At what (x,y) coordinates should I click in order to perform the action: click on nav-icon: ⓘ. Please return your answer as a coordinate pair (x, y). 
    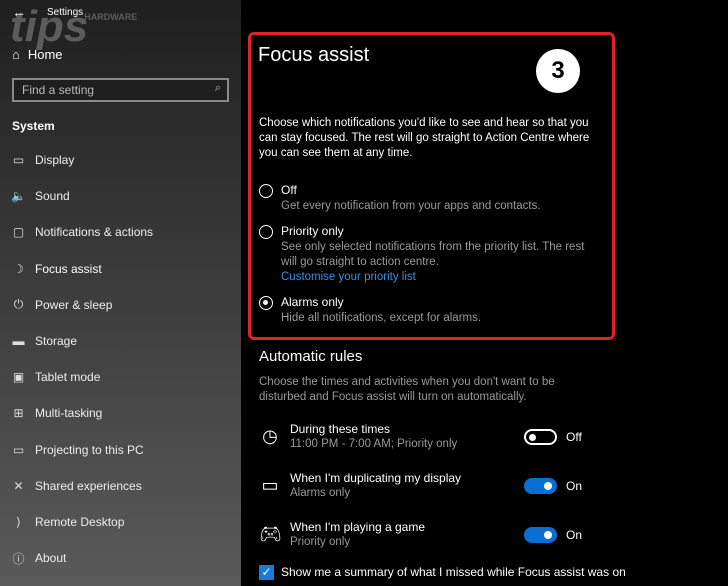
    Looking at the image, I should click on (18, 558).